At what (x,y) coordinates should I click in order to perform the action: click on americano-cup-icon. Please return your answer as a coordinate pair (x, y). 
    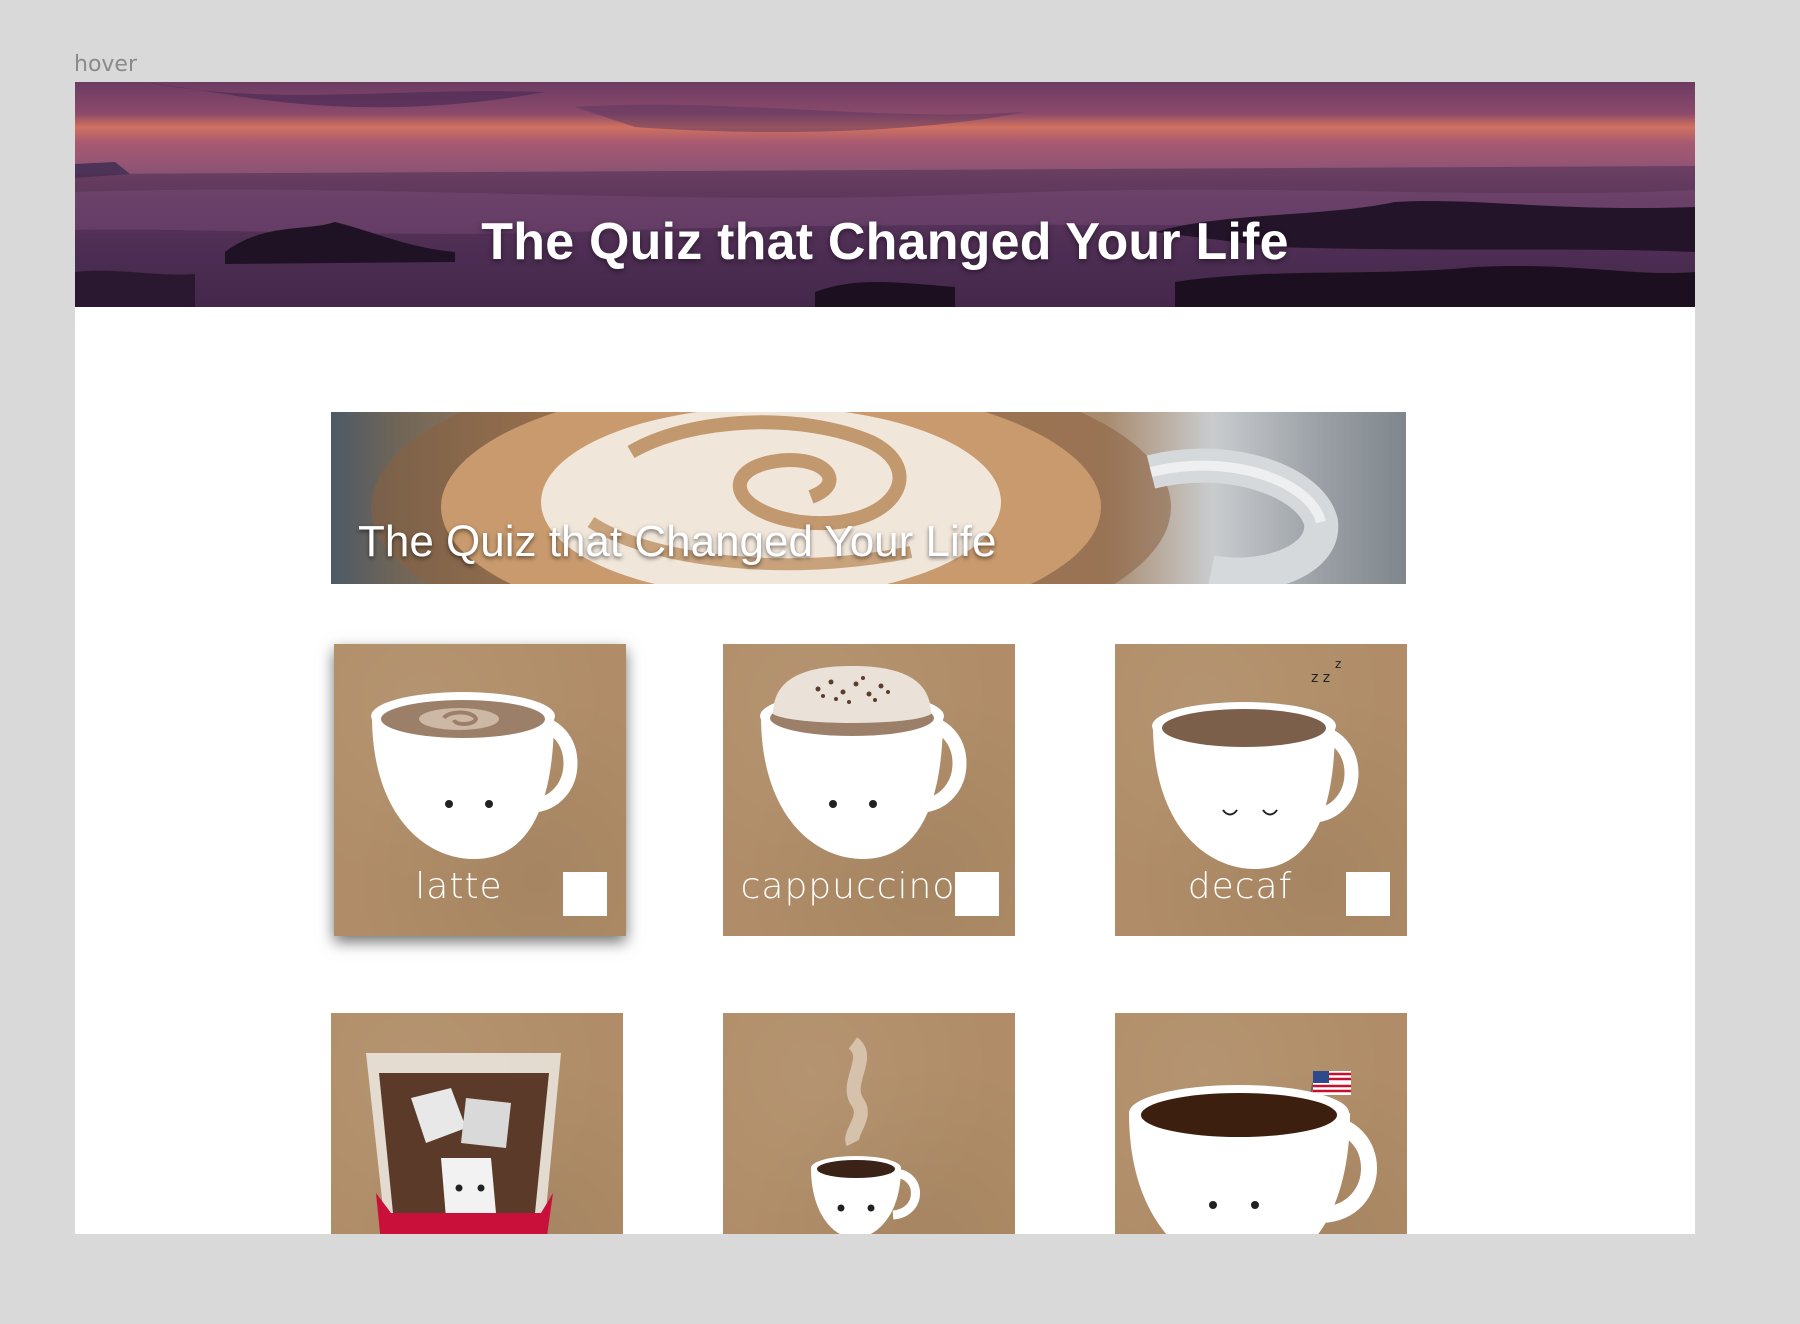
    Looking at the image, I should click on (1253, 1152).